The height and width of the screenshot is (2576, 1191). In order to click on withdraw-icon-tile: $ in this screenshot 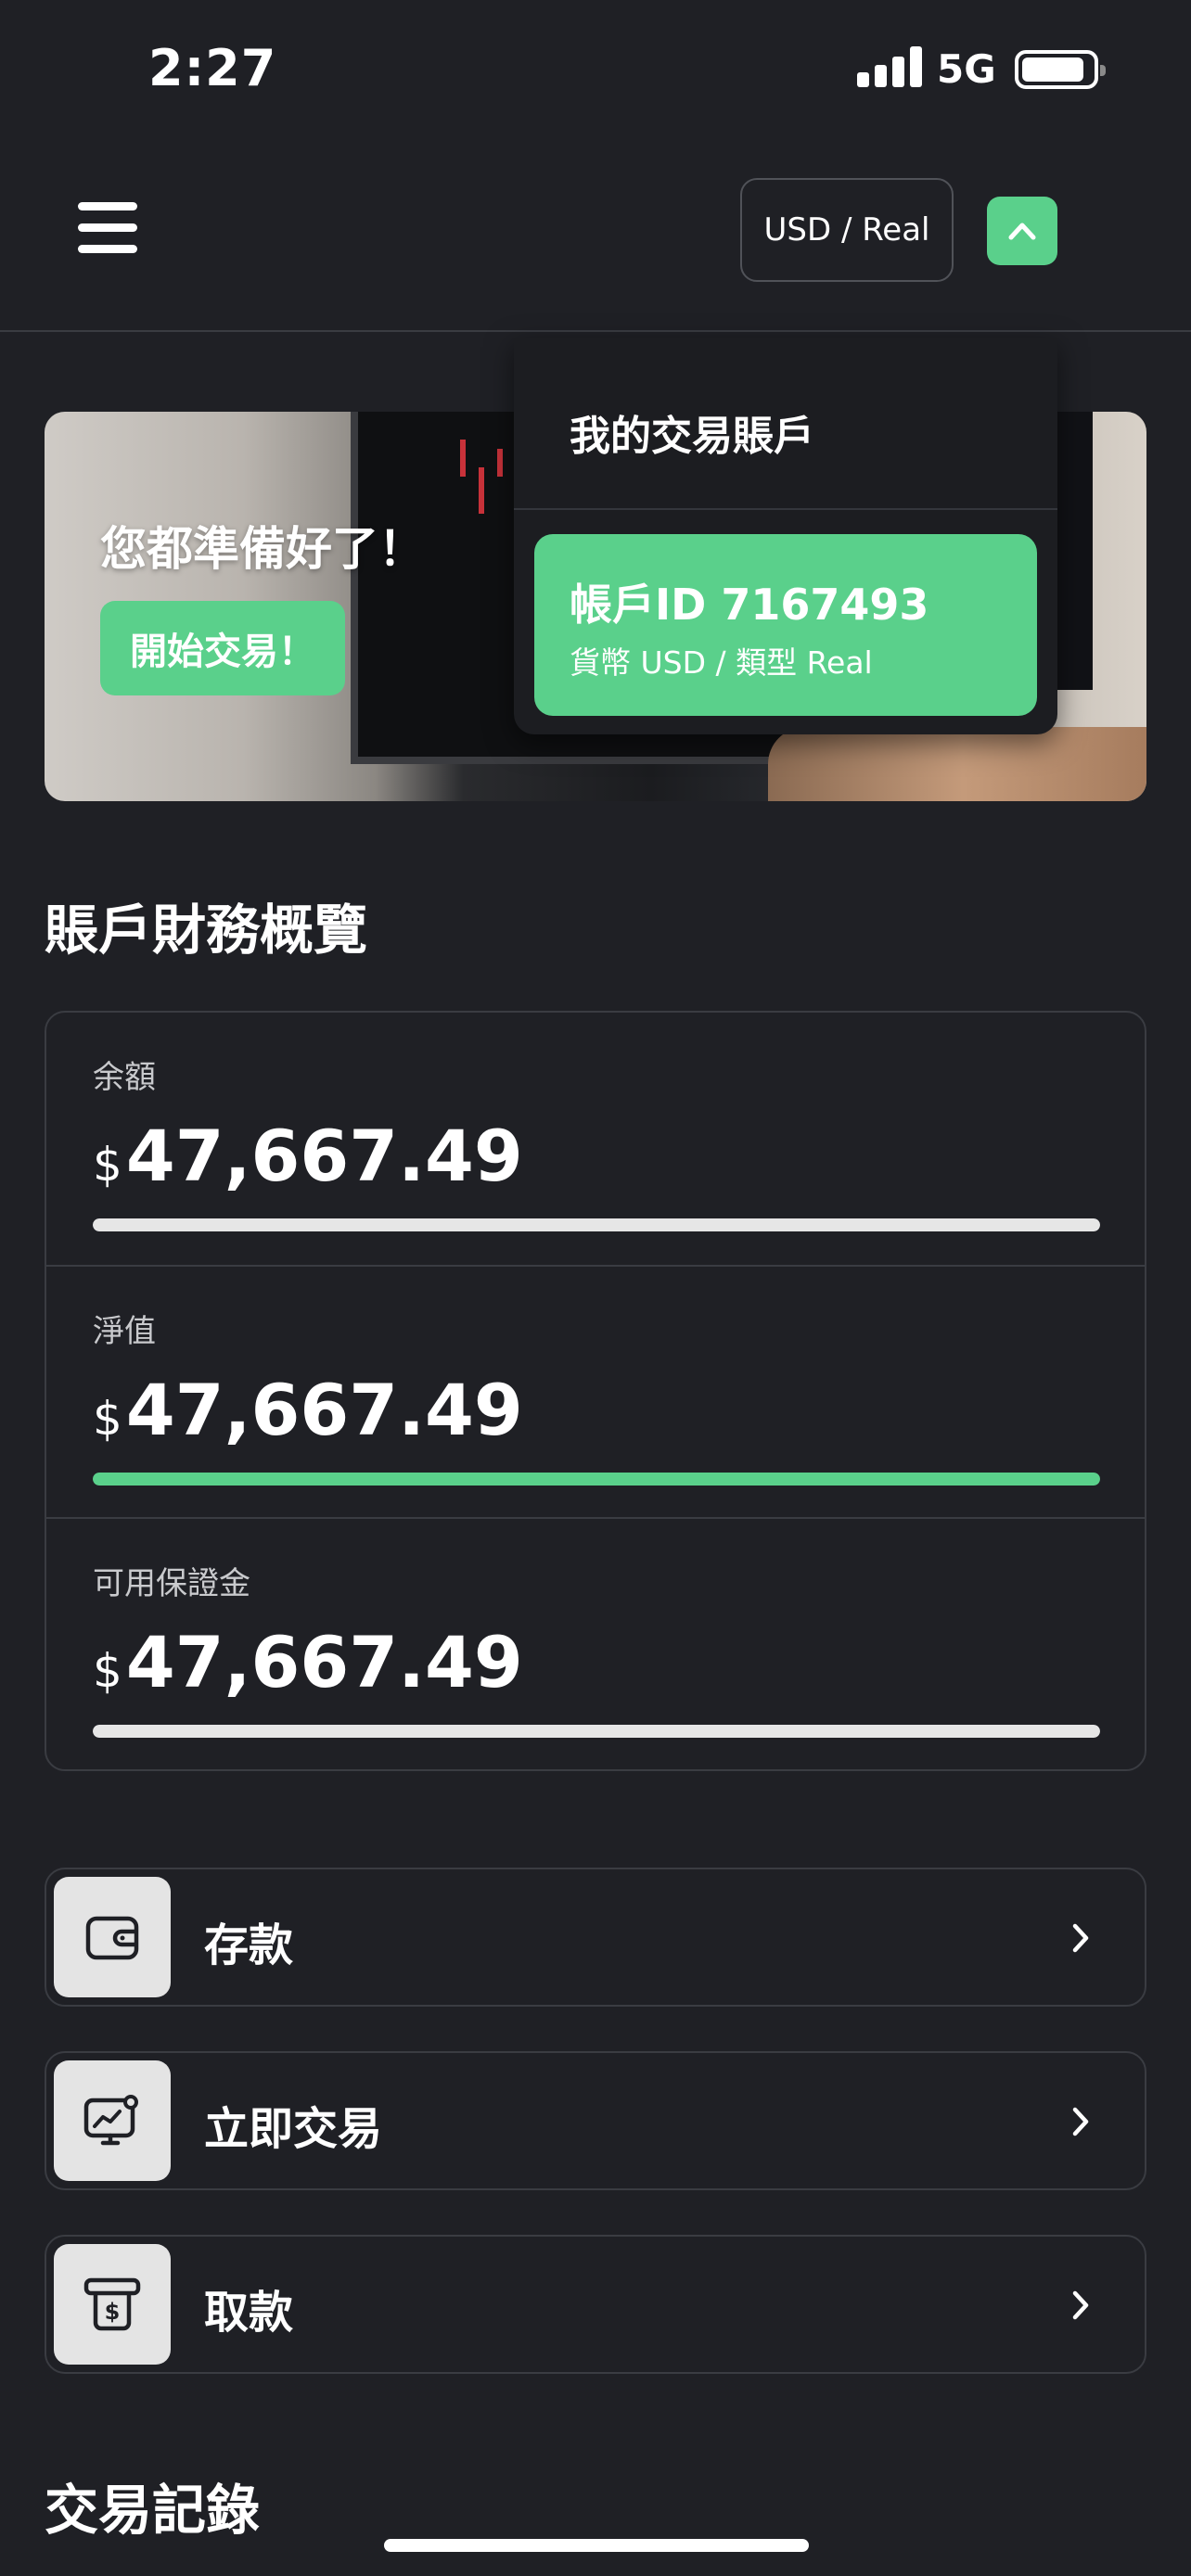, I will do `click(112, 2304)`.